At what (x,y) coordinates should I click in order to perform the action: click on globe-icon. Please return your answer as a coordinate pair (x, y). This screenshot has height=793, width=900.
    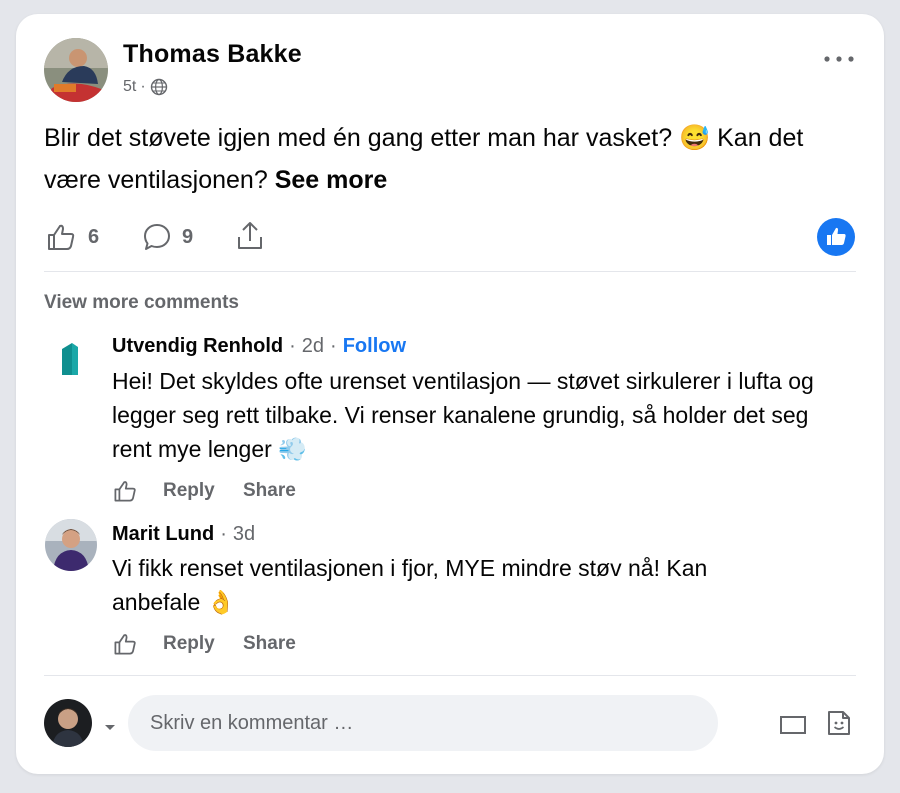
    Looking at the image, I should click on (159, 87).